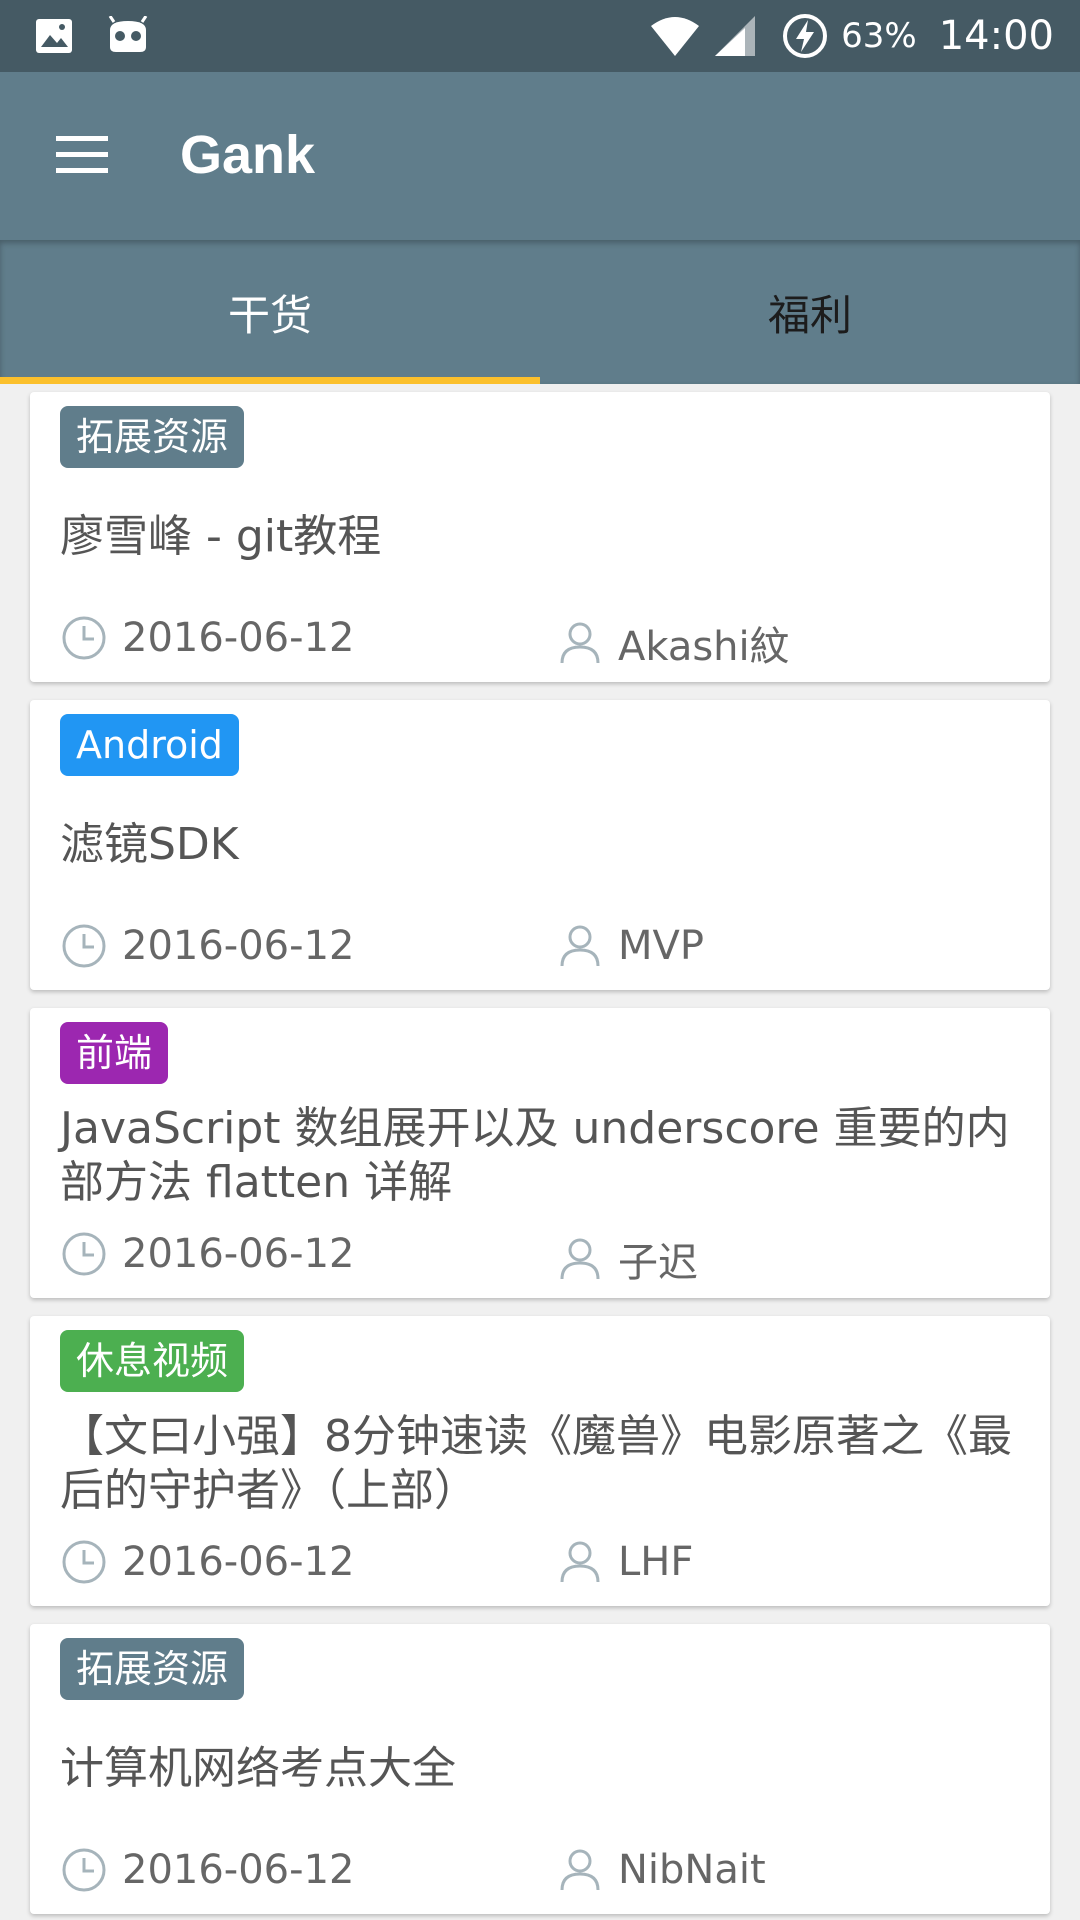  I want to click on author-text: LHF, so click(656, 1562).